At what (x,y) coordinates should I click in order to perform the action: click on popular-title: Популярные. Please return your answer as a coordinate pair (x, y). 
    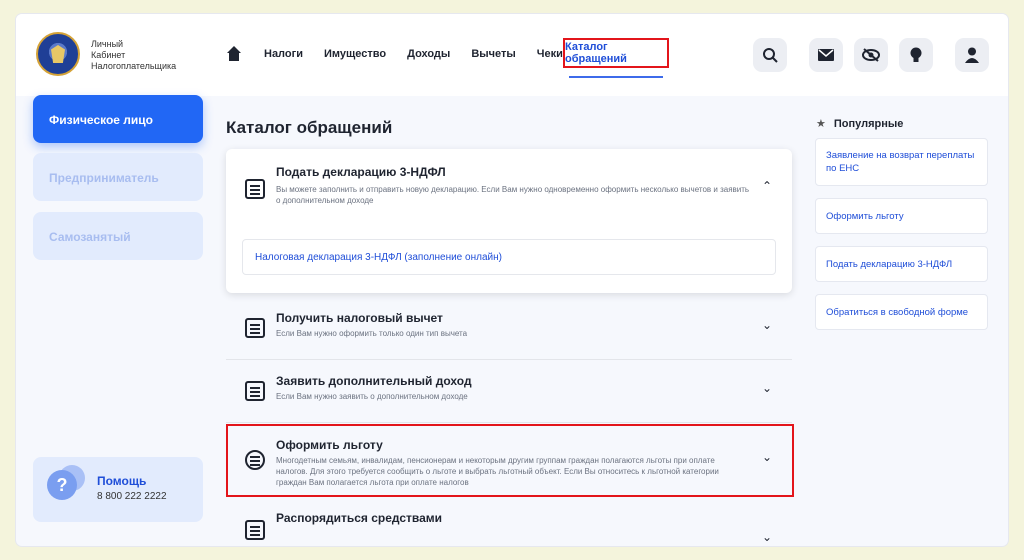
    Looking at the image, I should click on (868, 124).